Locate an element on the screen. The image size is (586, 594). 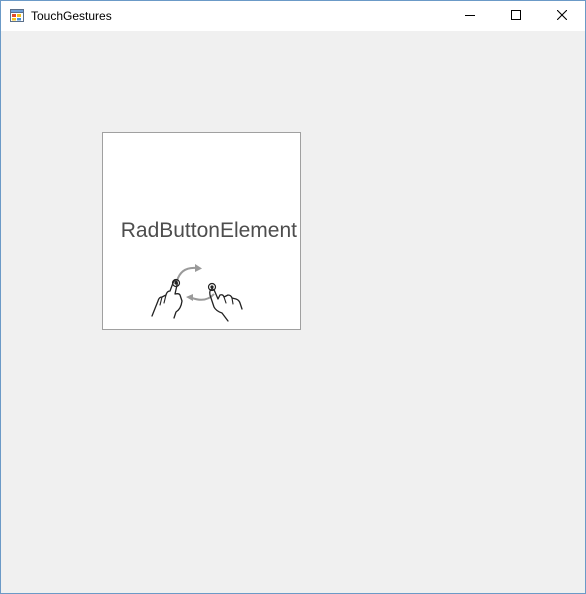
minimize-button is located at coordinates (470, 16).